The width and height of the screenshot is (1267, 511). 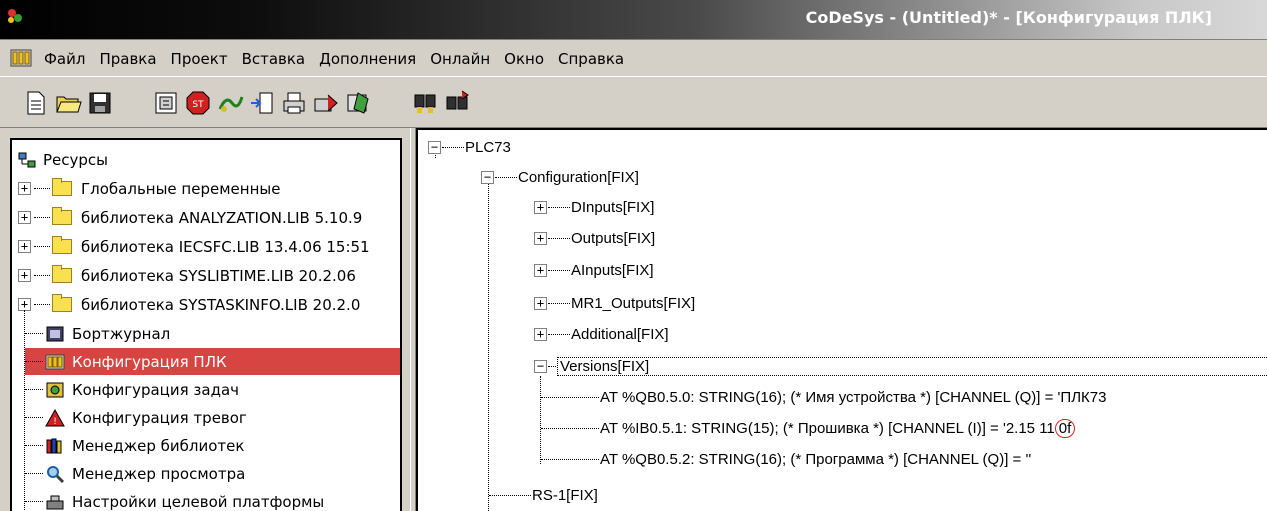 What do you see at coordinates (127, 59) in the screenshot?
I see `menu-edit: Правка` at bounding box center [127, 59].